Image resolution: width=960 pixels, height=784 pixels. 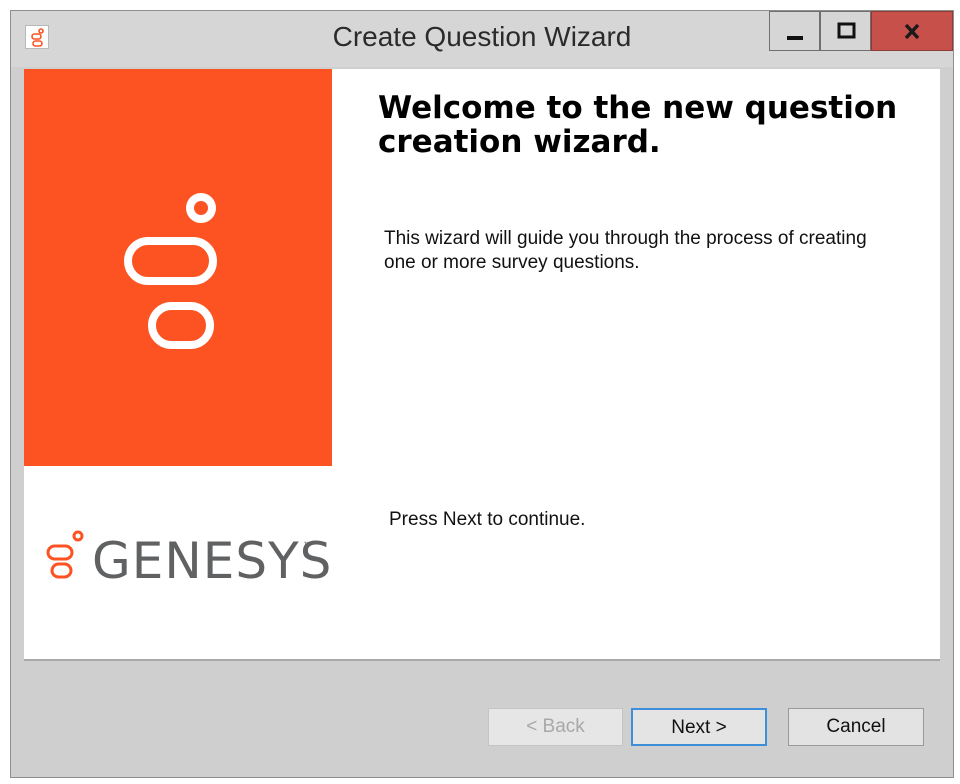 What do you see at coordinates (212, 561) in the screenshot?
I see `genesys-wordmark: GENESYS` at bounding box center [212, 561].